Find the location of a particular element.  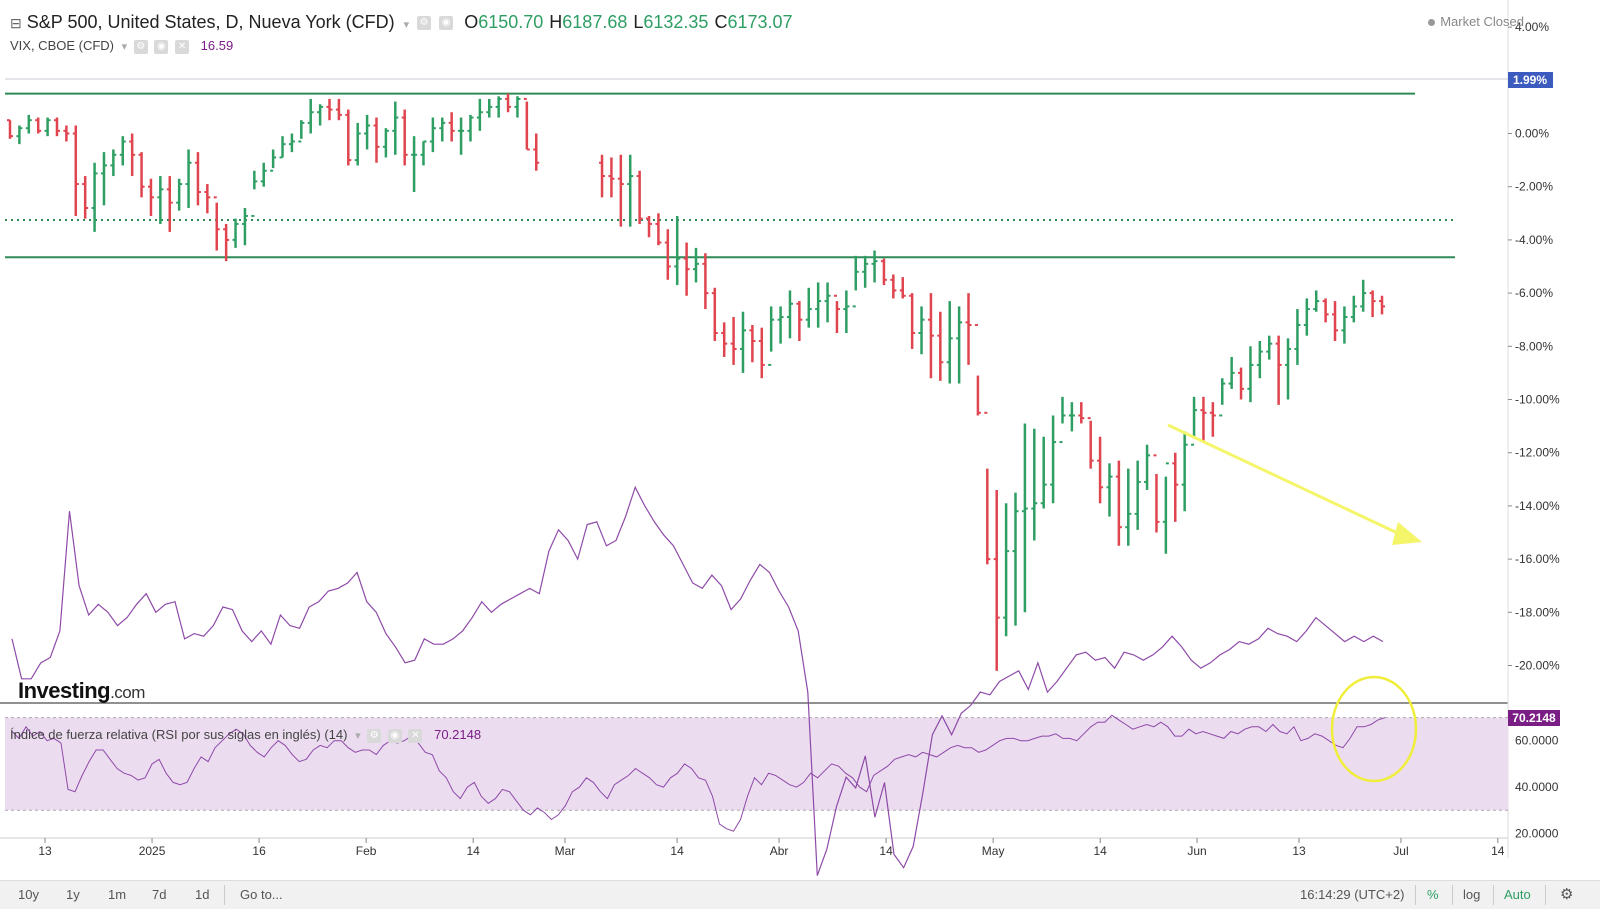

market-status-text: Market Closed is located at coordinates (1482, 21).